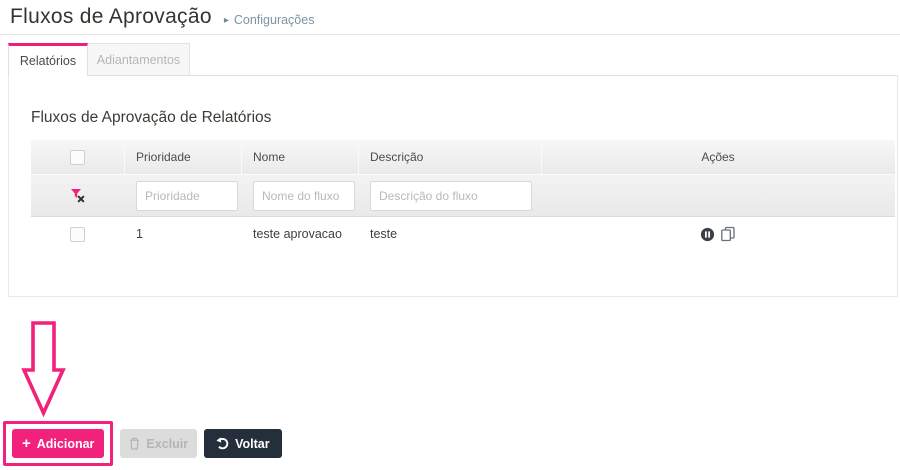 The height and width of the screenshot is (470, 900). Describe the element at coordinates (65, 443) in the screenshot. I see `adicionar-button-label: Adicionar` at that location.